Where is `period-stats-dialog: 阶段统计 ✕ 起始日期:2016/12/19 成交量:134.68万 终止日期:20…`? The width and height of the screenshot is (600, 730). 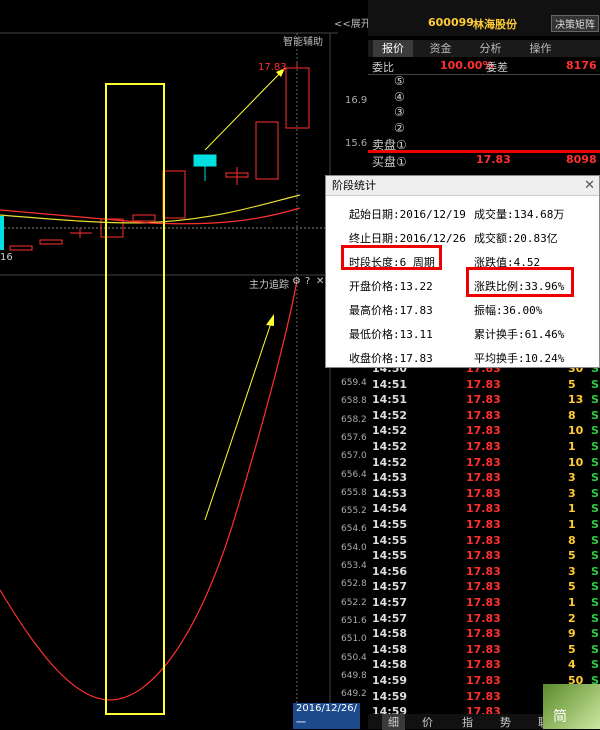
period-stats-dialog: 阶段统计 ✕ 起始日期:2016/12/19 成交量:134.68万 终止日期:20… is located at coordinates (462, 271).